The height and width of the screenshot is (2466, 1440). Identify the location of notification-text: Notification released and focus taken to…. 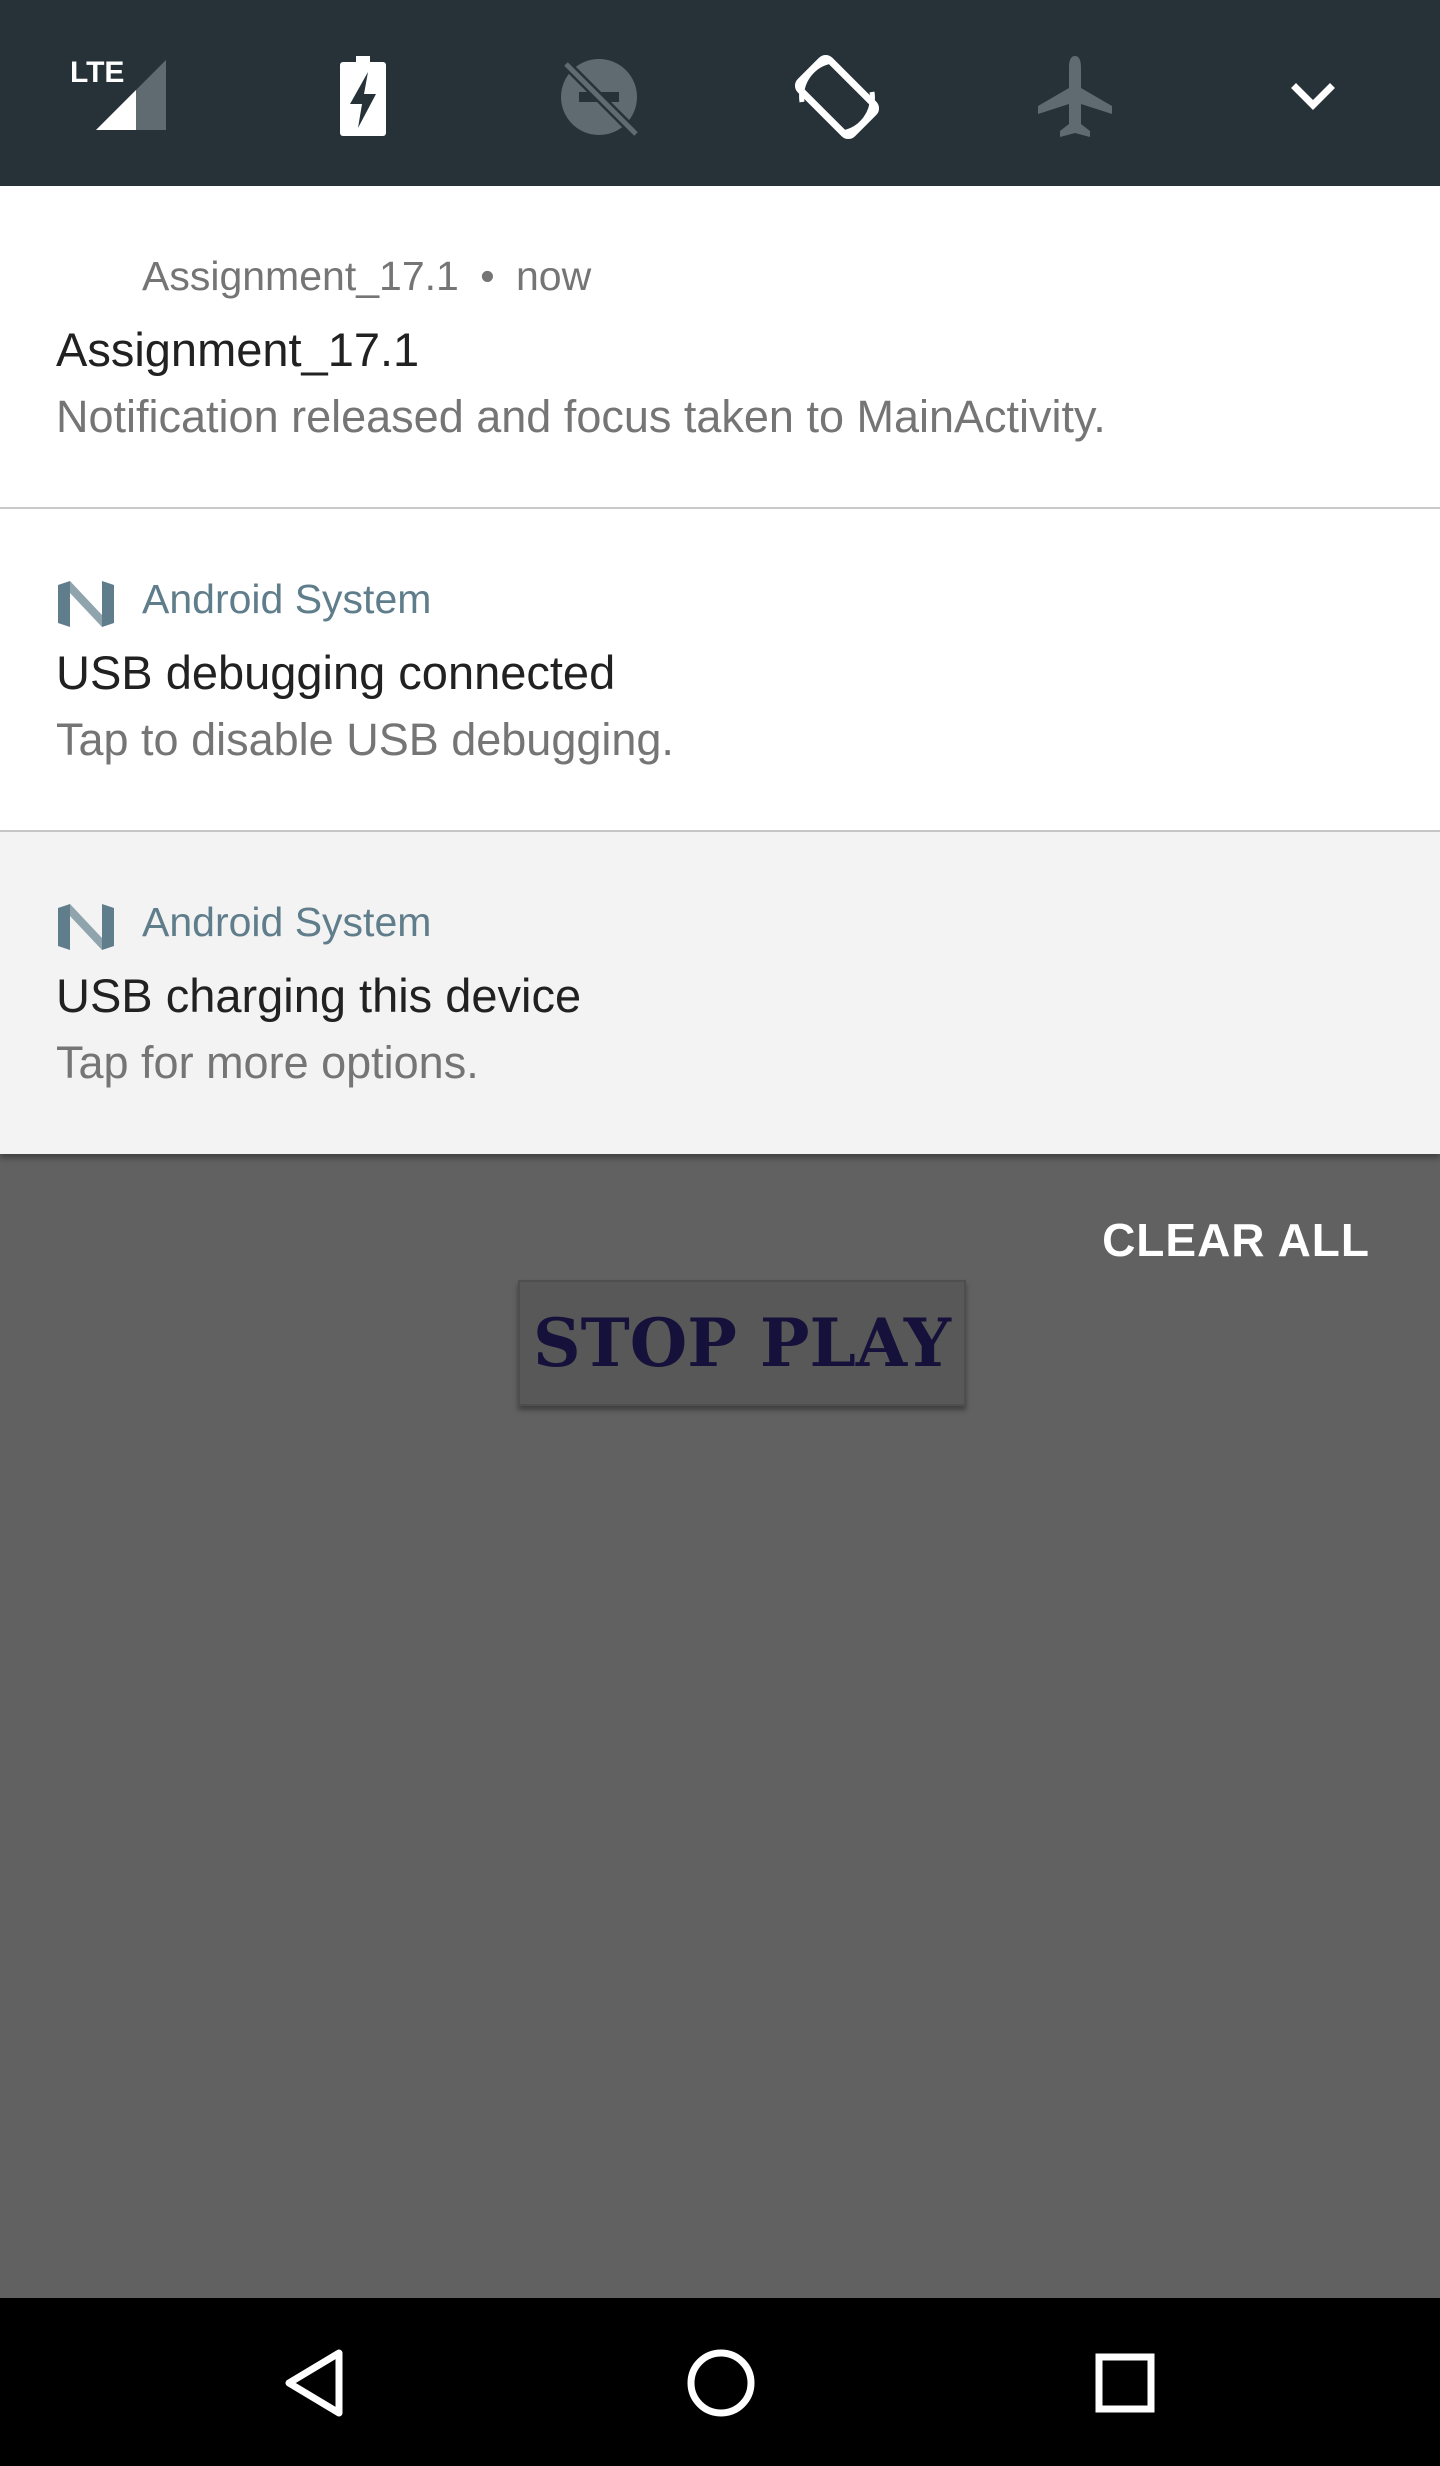
(581, 416).